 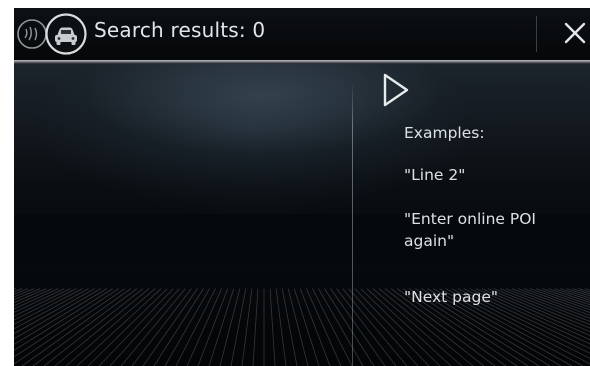 What do you see at coordinates (66, 34) in the screenshot?
I see `car-icon` at bounding box center [66, 34].